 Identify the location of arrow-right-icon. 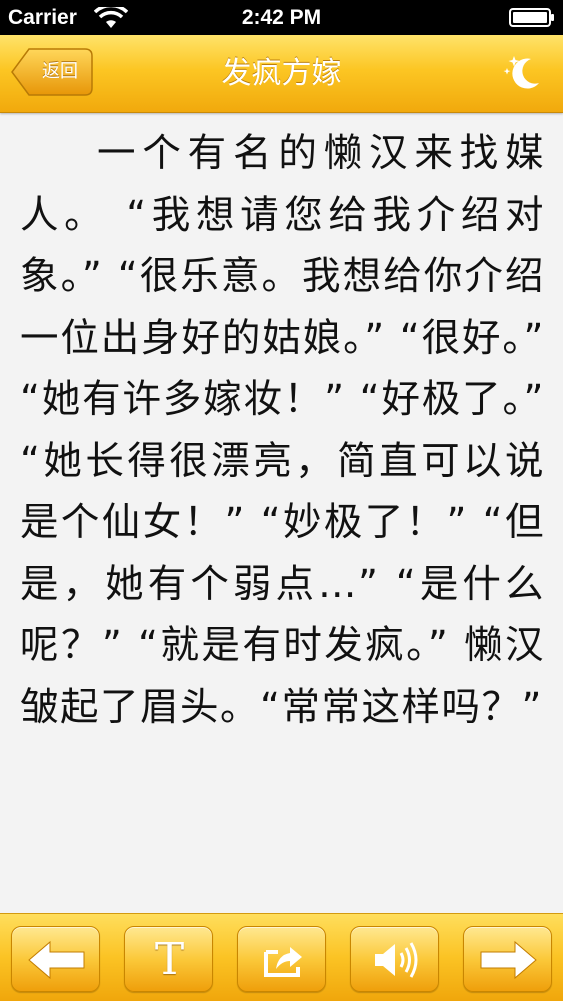
(508, 960).